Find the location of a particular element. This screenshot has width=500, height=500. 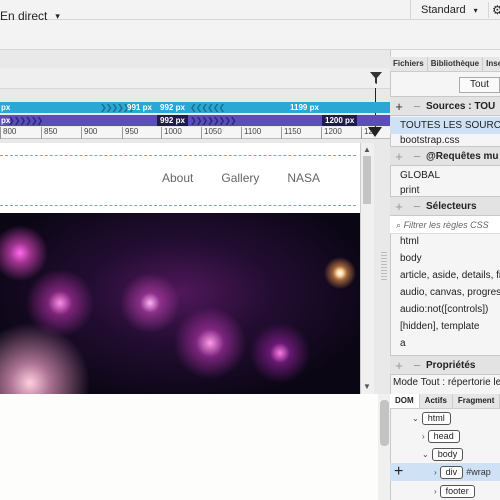

media-queries-title: @Requêtes mu is located at coordinates (462, 156).